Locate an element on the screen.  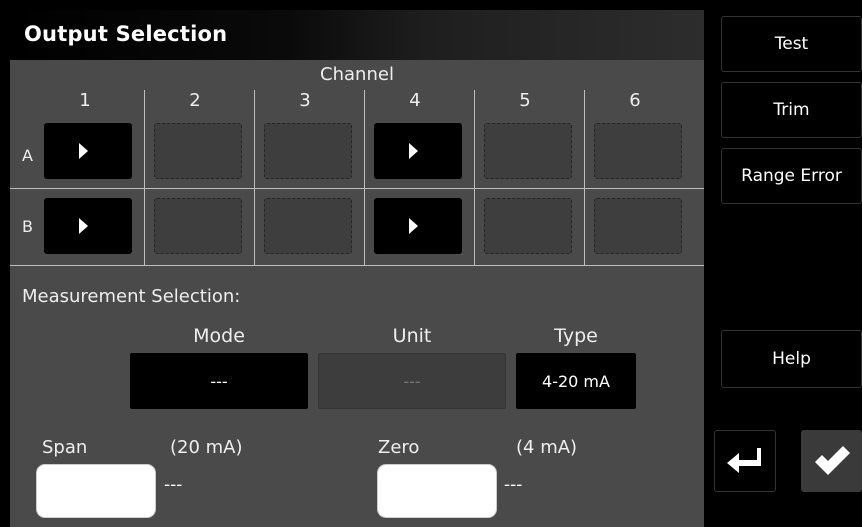
span-label: Span is located at coordinates (65, 447).